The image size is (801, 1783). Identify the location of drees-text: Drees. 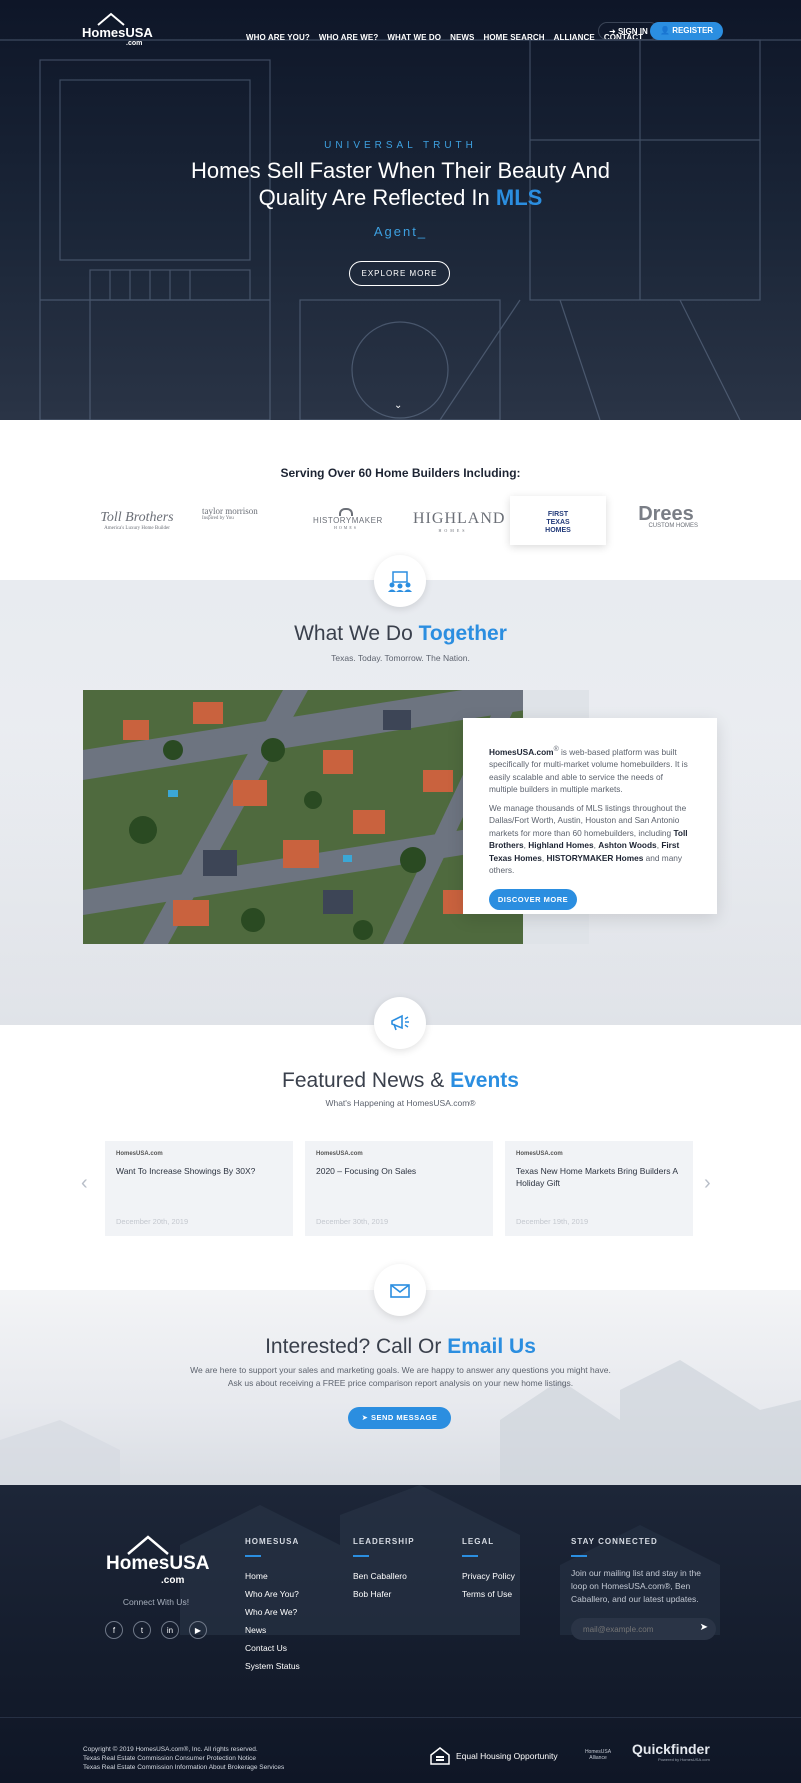
(666, 514).